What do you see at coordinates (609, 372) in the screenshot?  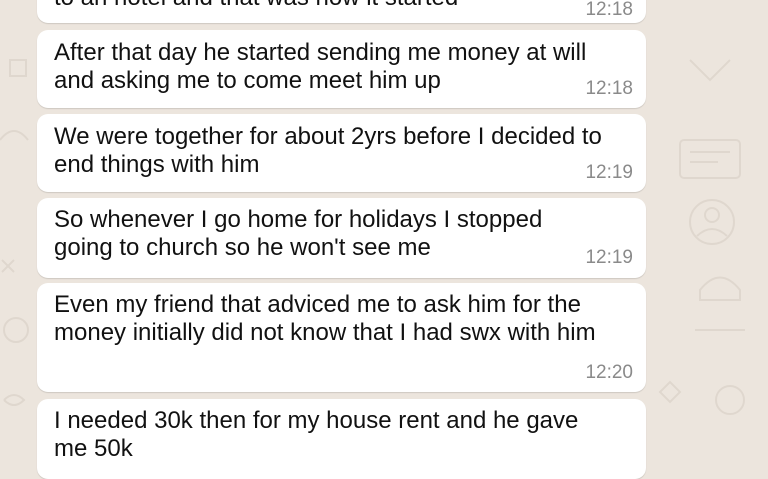 I see `message-timestamp: 12:20` at bounding box center [609, 372].